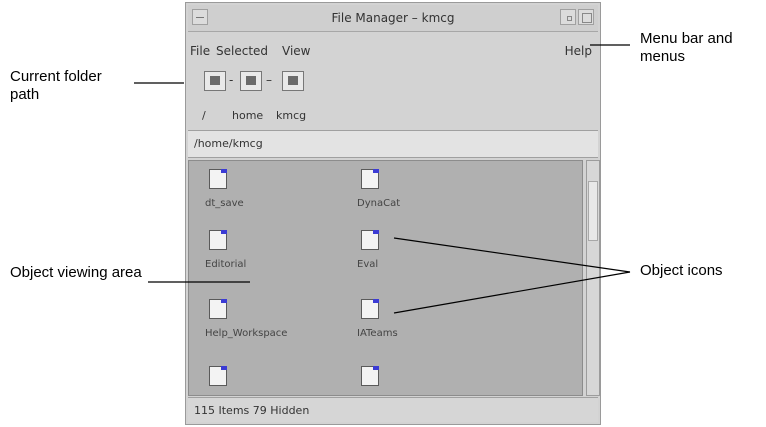 This screenshot has width=766, height=427. Describe the element at coordinates (512, 255) in the screenshot. I see `callout-line-icon-eval` at that location.